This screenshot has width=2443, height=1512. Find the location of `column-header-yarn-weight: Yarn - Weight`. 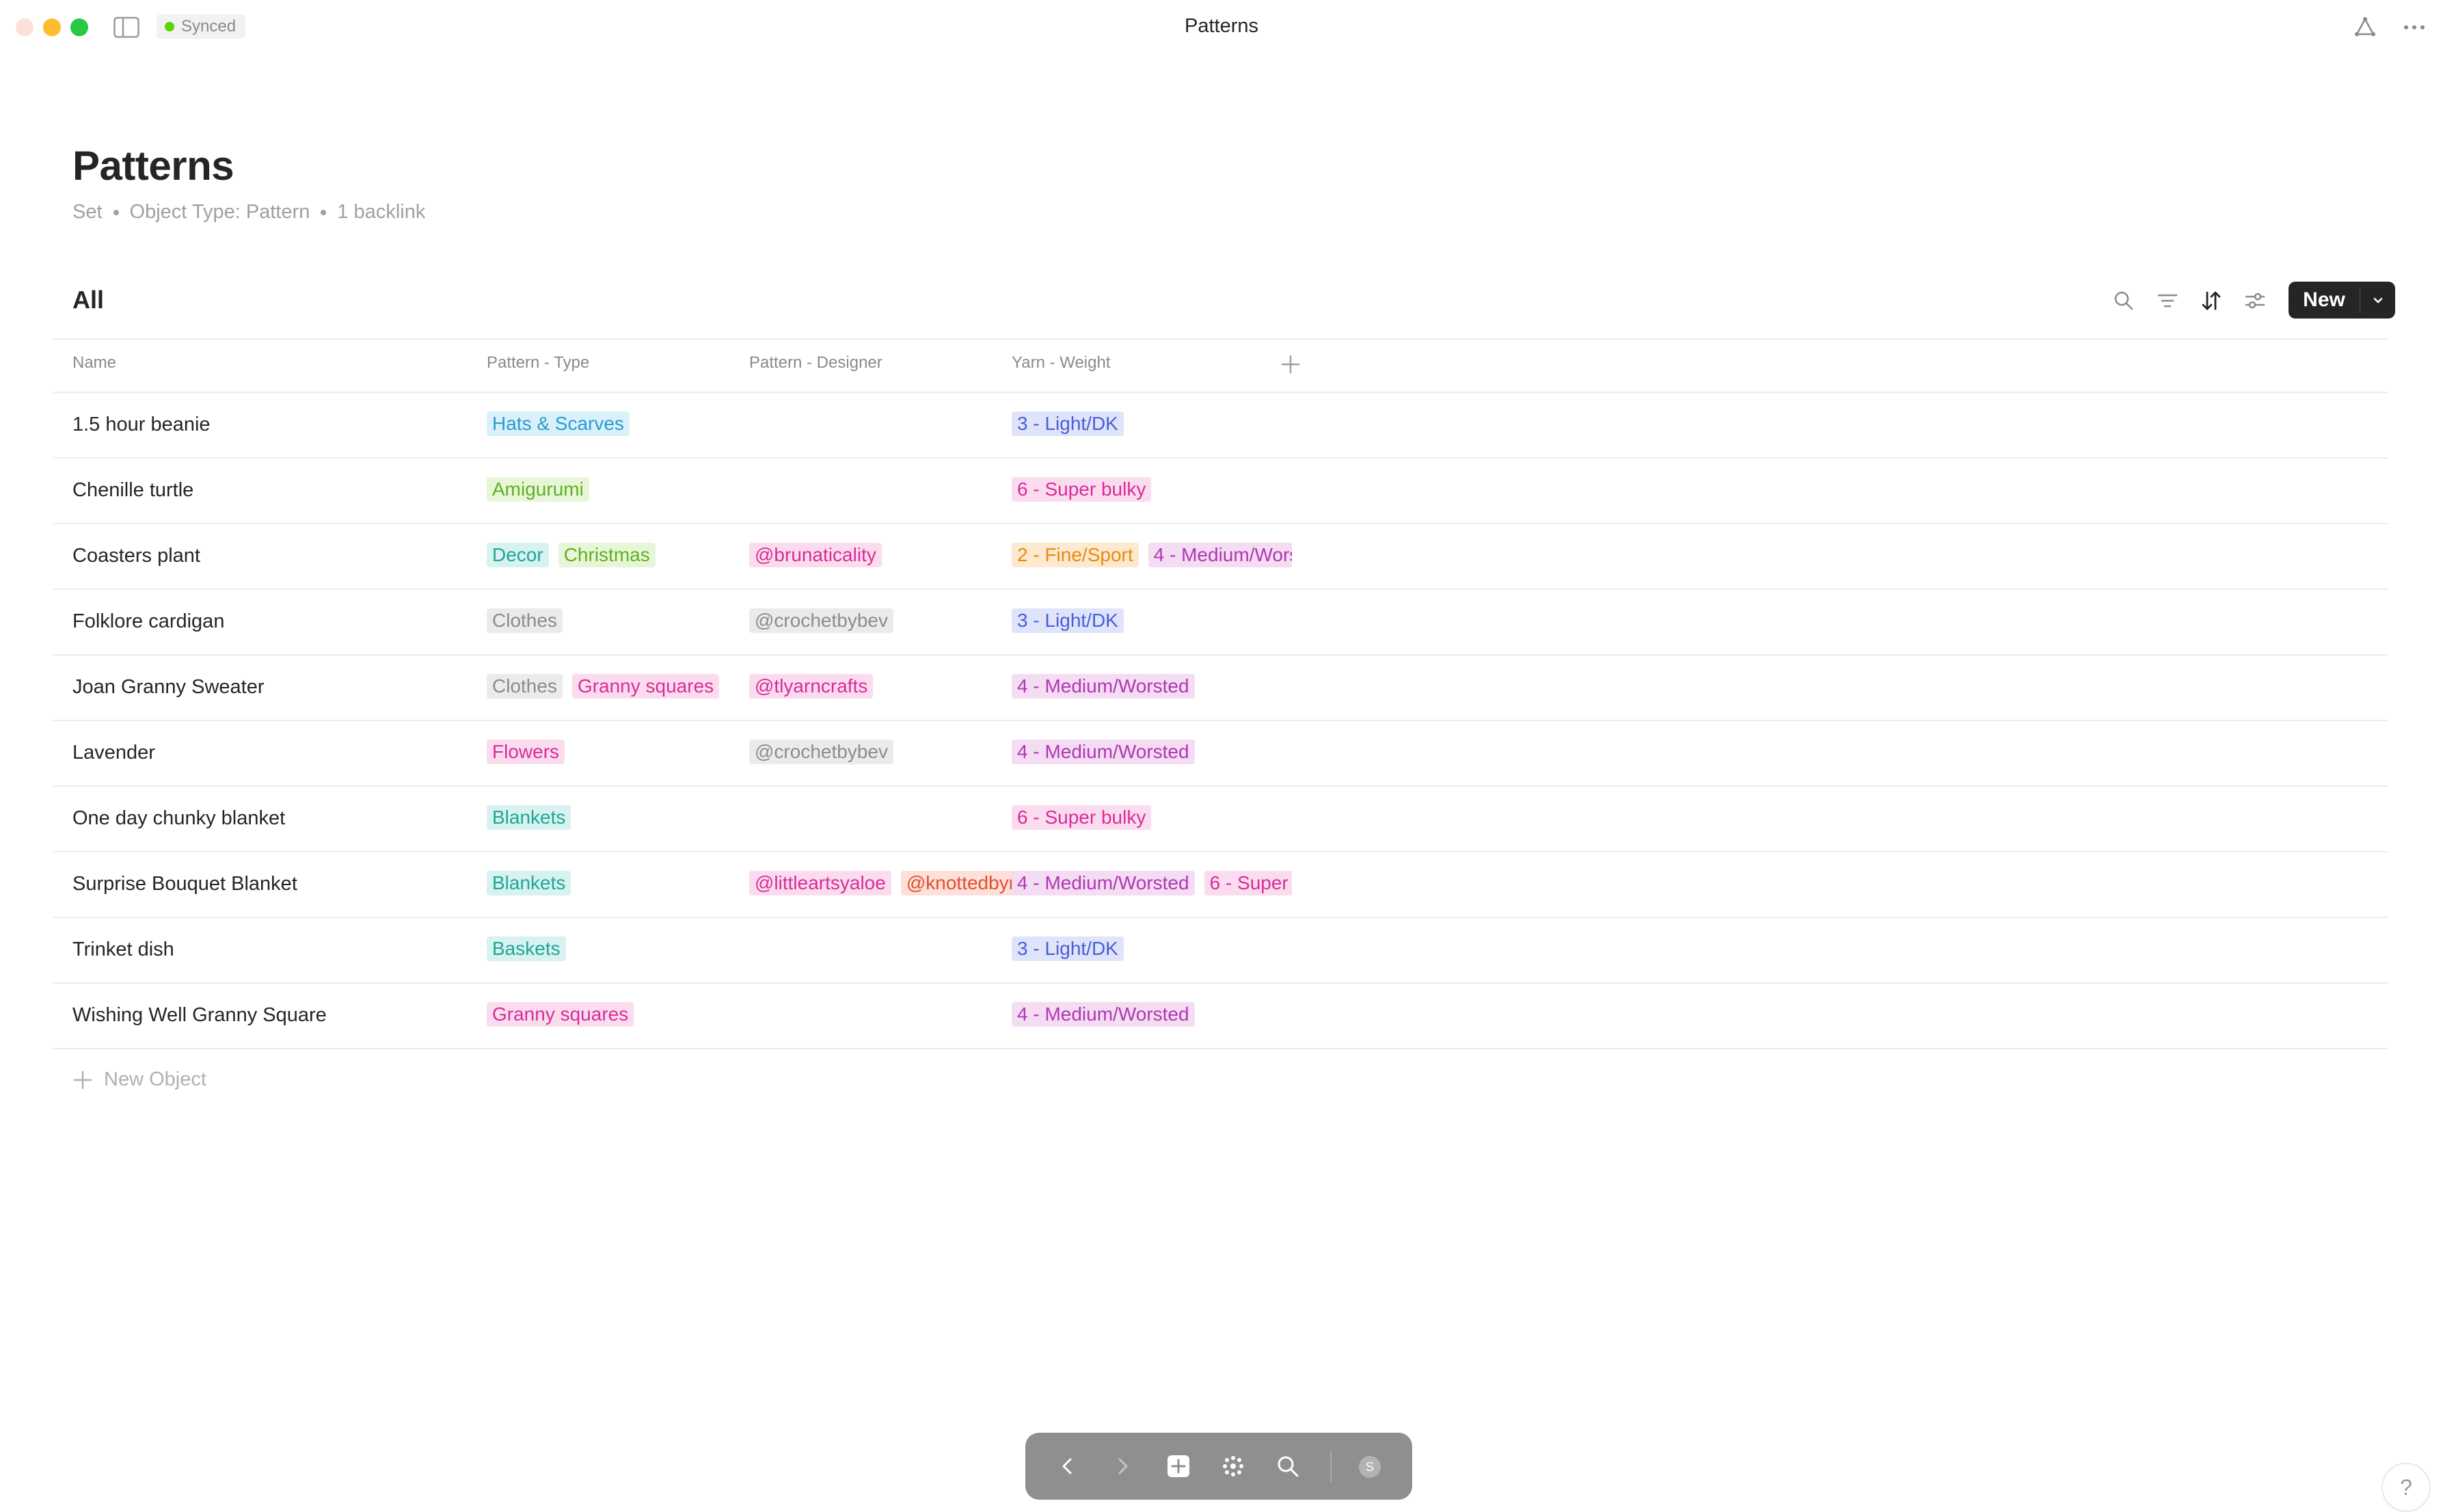

column-header-yarn-weight: Yarn - Weight is located at coordinates (1061, 363).